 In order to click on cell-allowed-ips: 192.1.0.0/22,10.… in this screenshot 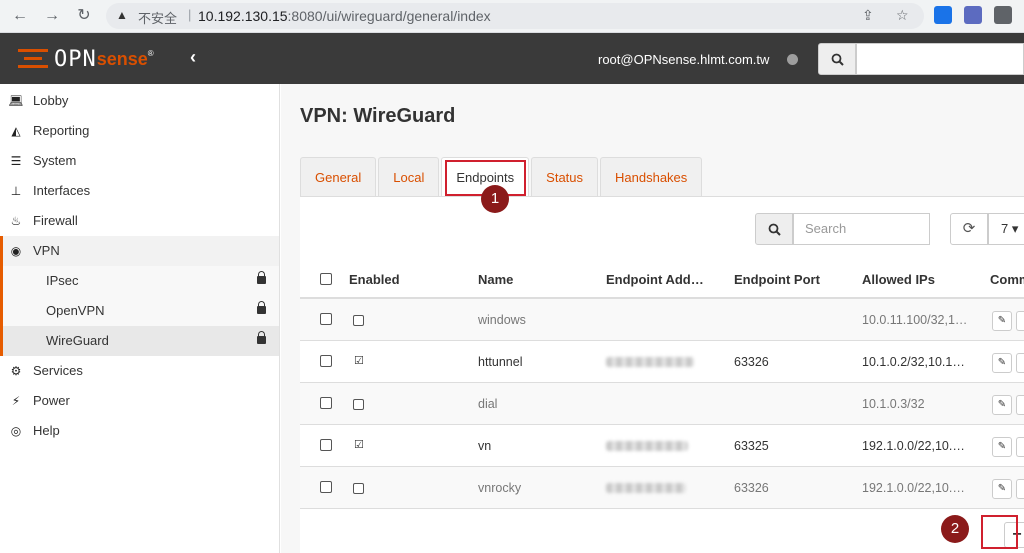, I will do `click(913, 446)`.